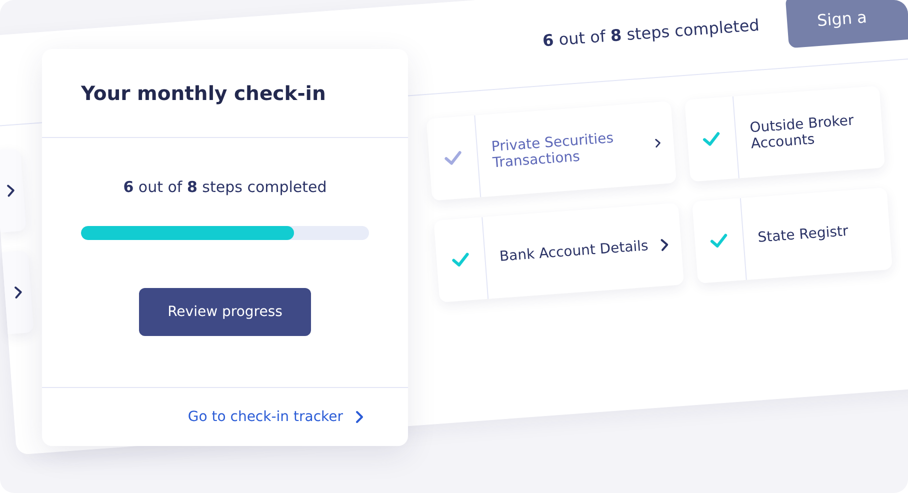 The image size is (908, 493). I want to click on step-card: Outside Broker Accounts, so click(785, 134).